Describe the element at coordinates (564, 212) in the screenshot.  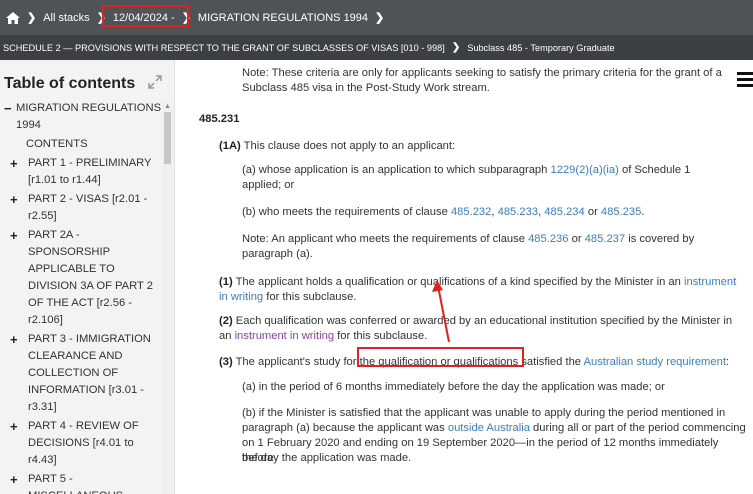
I see `link-485-234: 485.234` at that location.